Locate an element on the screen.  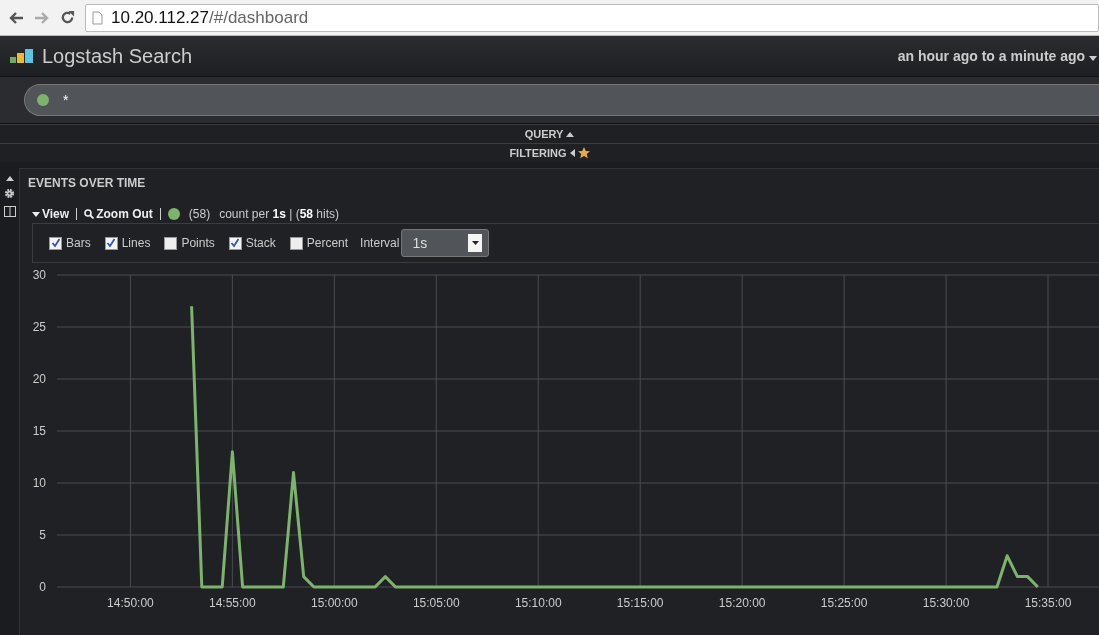
chart-option-checkbox: Bars is located at coordinates (70, 243).